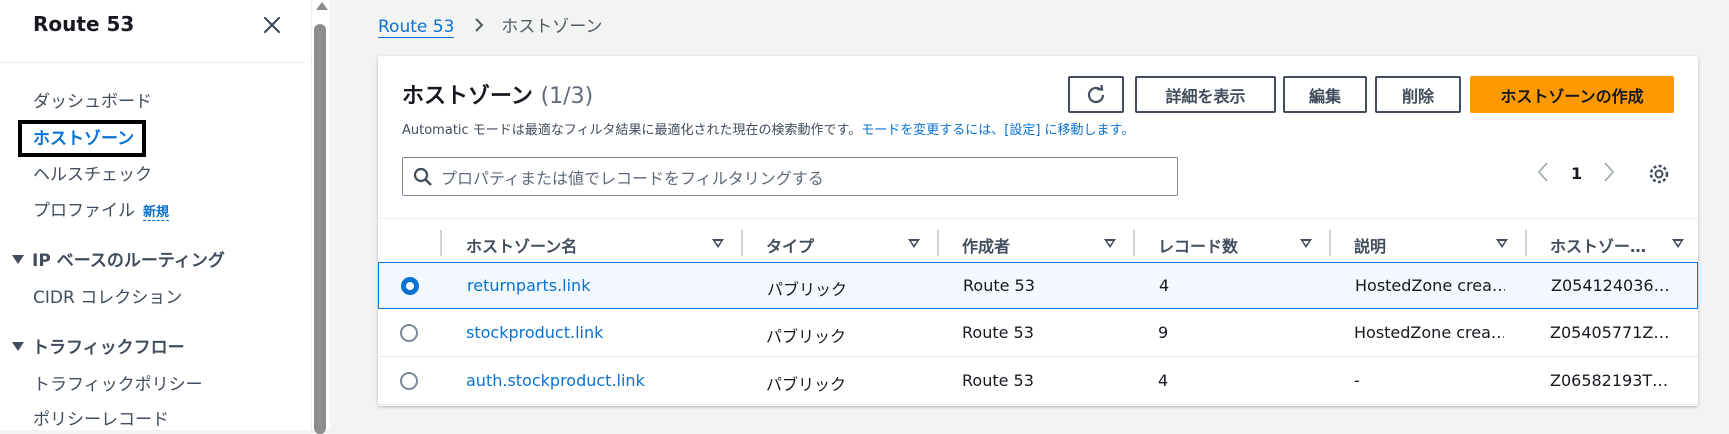 The height and width of the screenshot is (434, 1729). I want to click on focus-ring, so click(82, 138).